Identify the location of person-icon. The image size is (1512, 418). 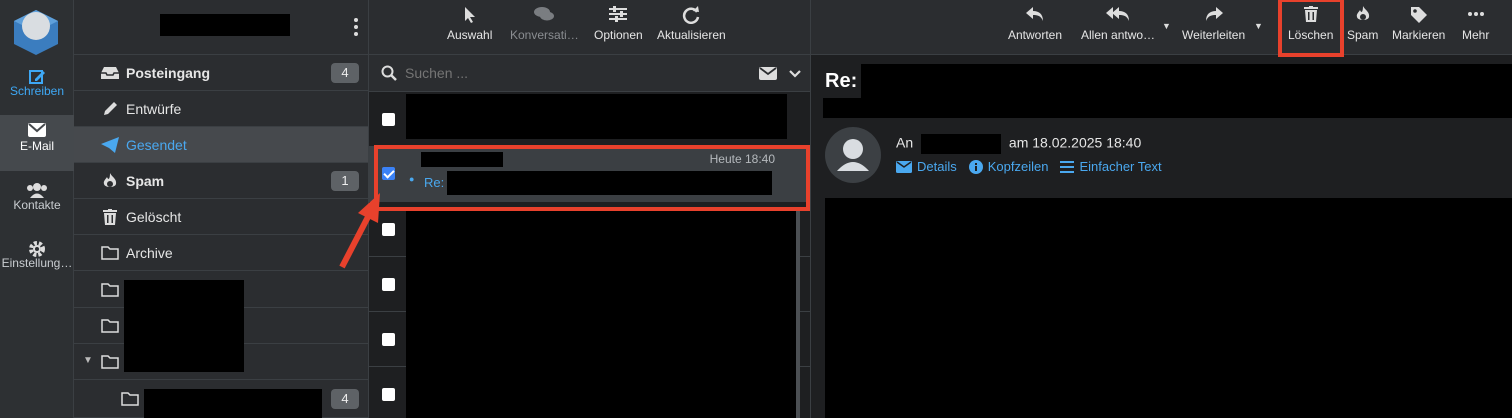
(853, 155).